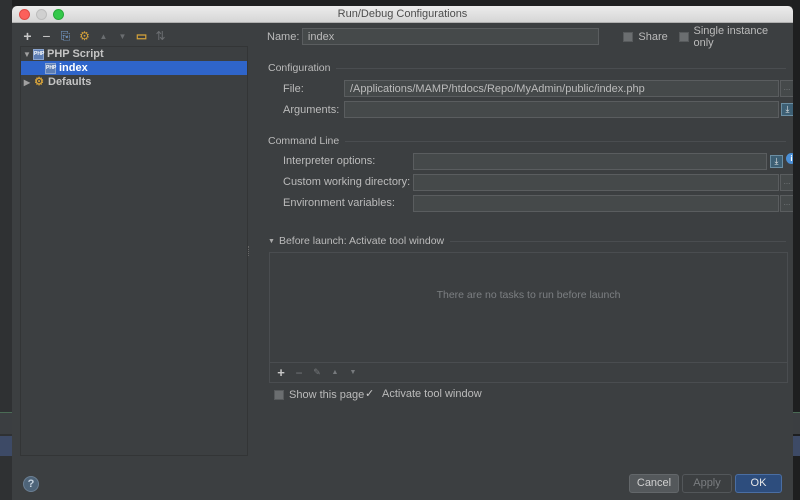 The width and height of the screenshot is (800, 500). What do you see at coordinates (653, 36) in the screenshot?
I see `share-label: Share` at bounding box center [653, 36].